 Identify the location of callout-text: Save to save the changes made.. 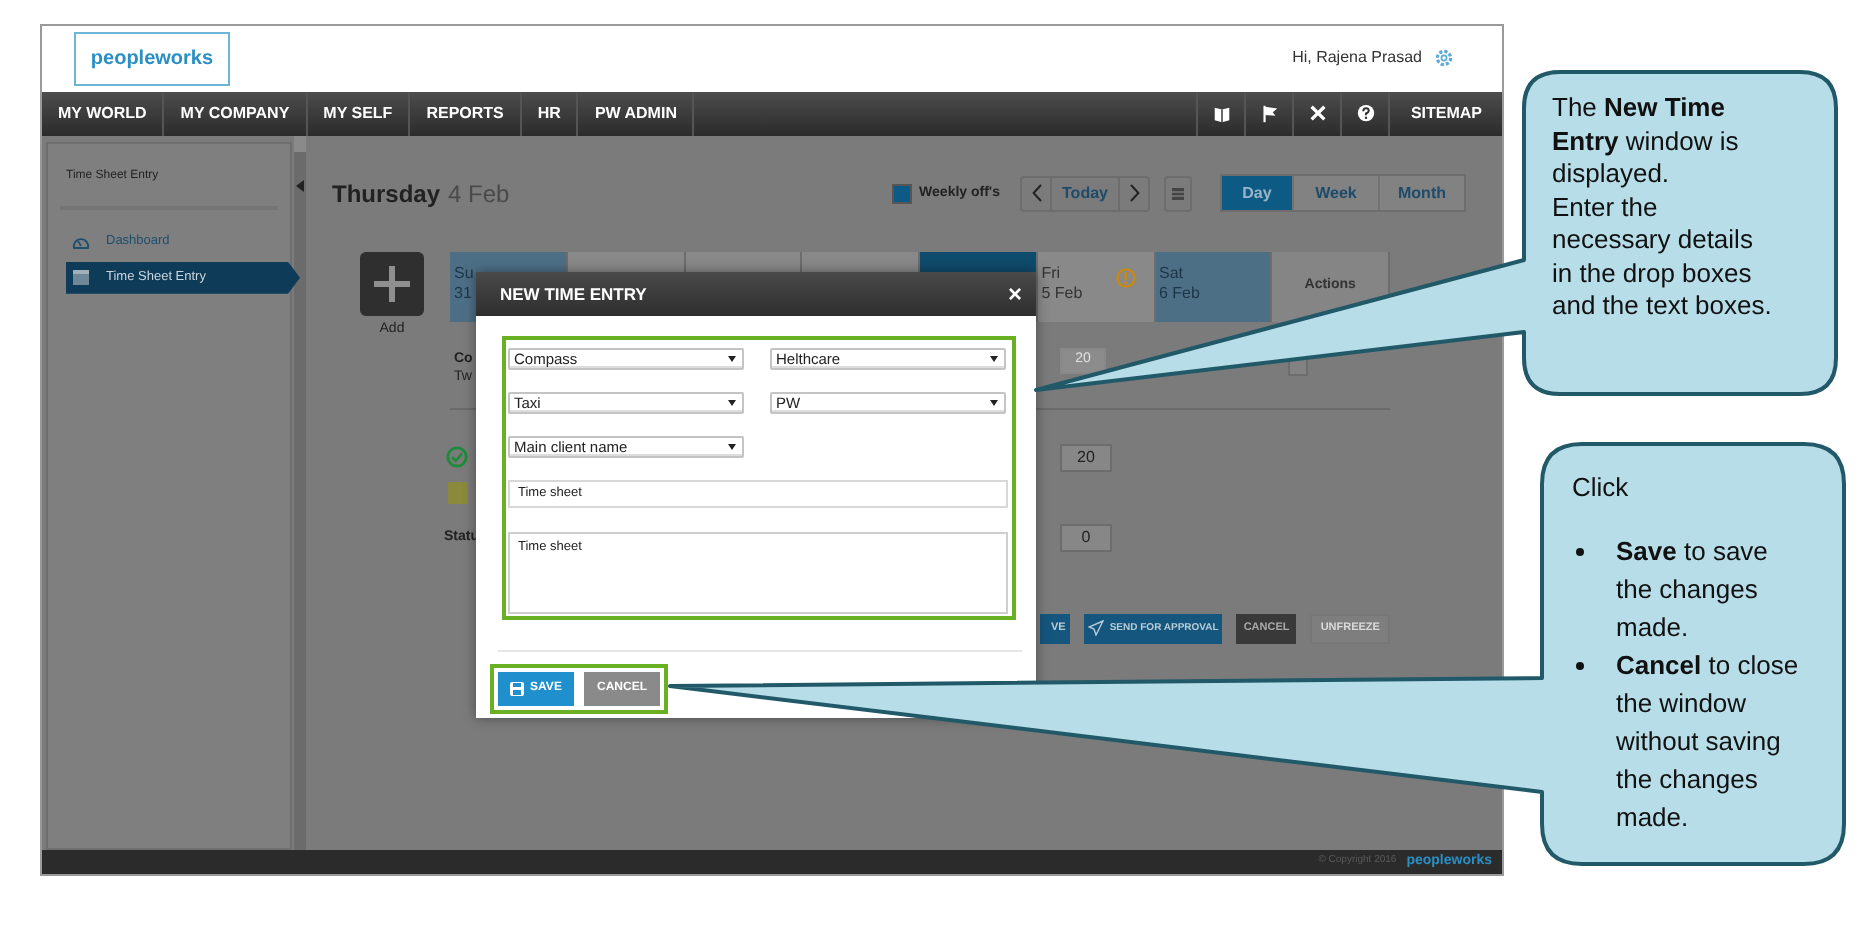
(1693, 590).